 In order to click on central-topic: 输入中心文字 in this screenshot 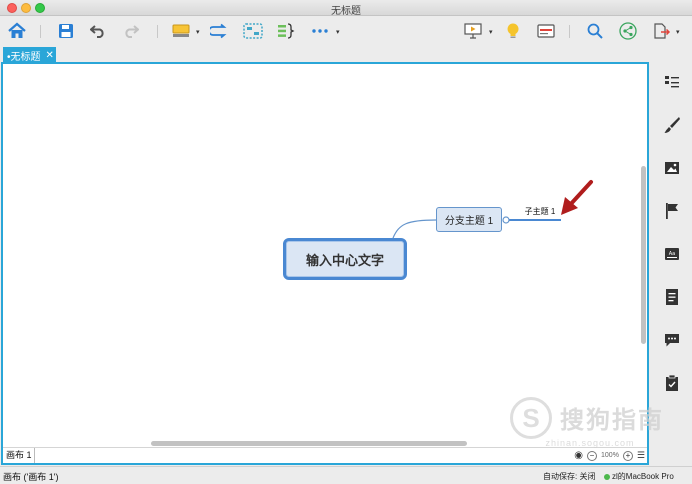, I will do `click(345, 259)`.